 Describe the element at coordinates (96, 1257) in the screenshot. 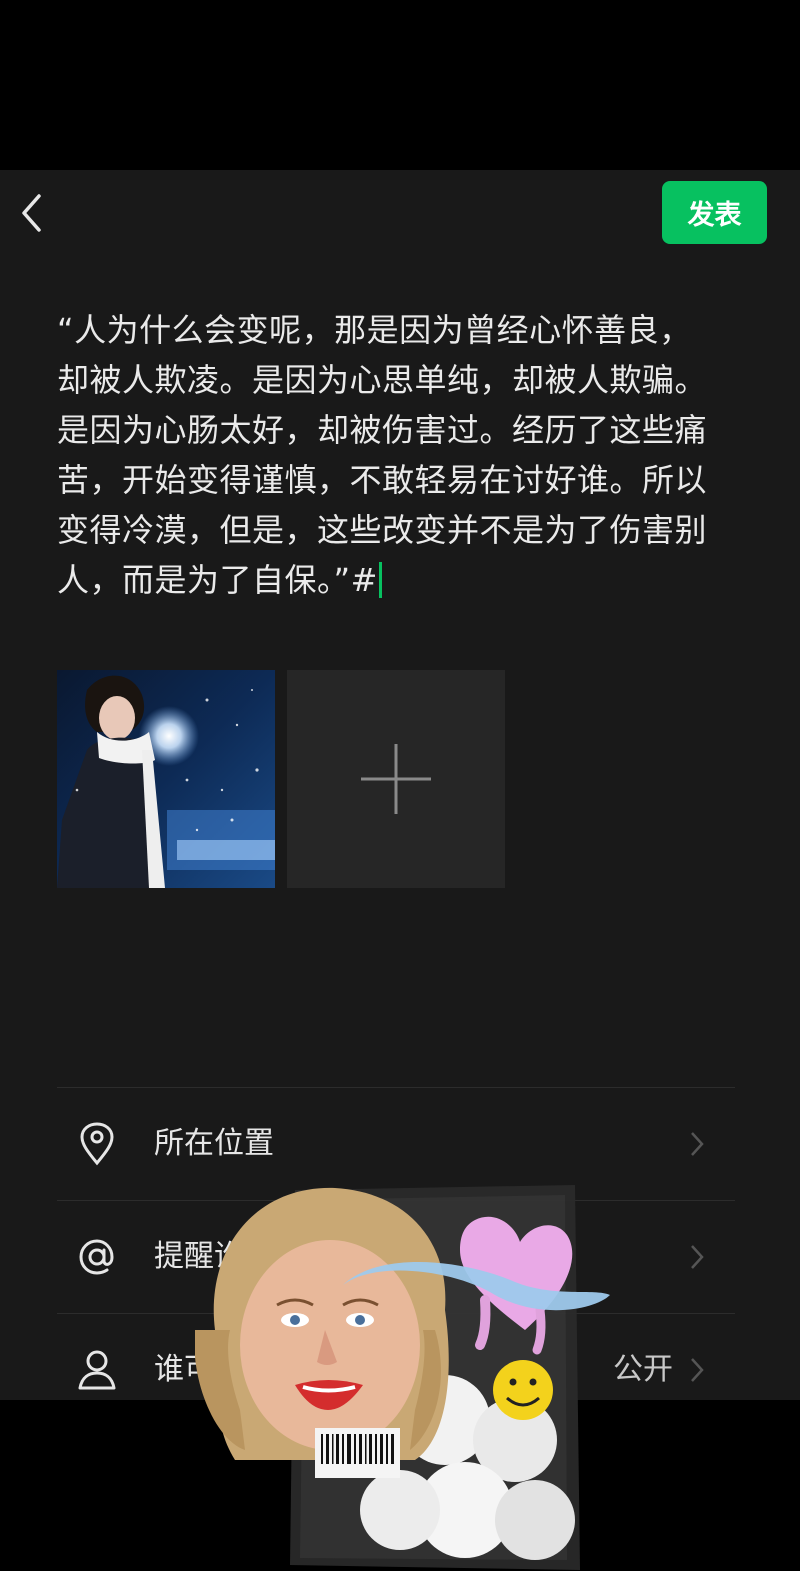

I see `at-sign-icon` at that location.